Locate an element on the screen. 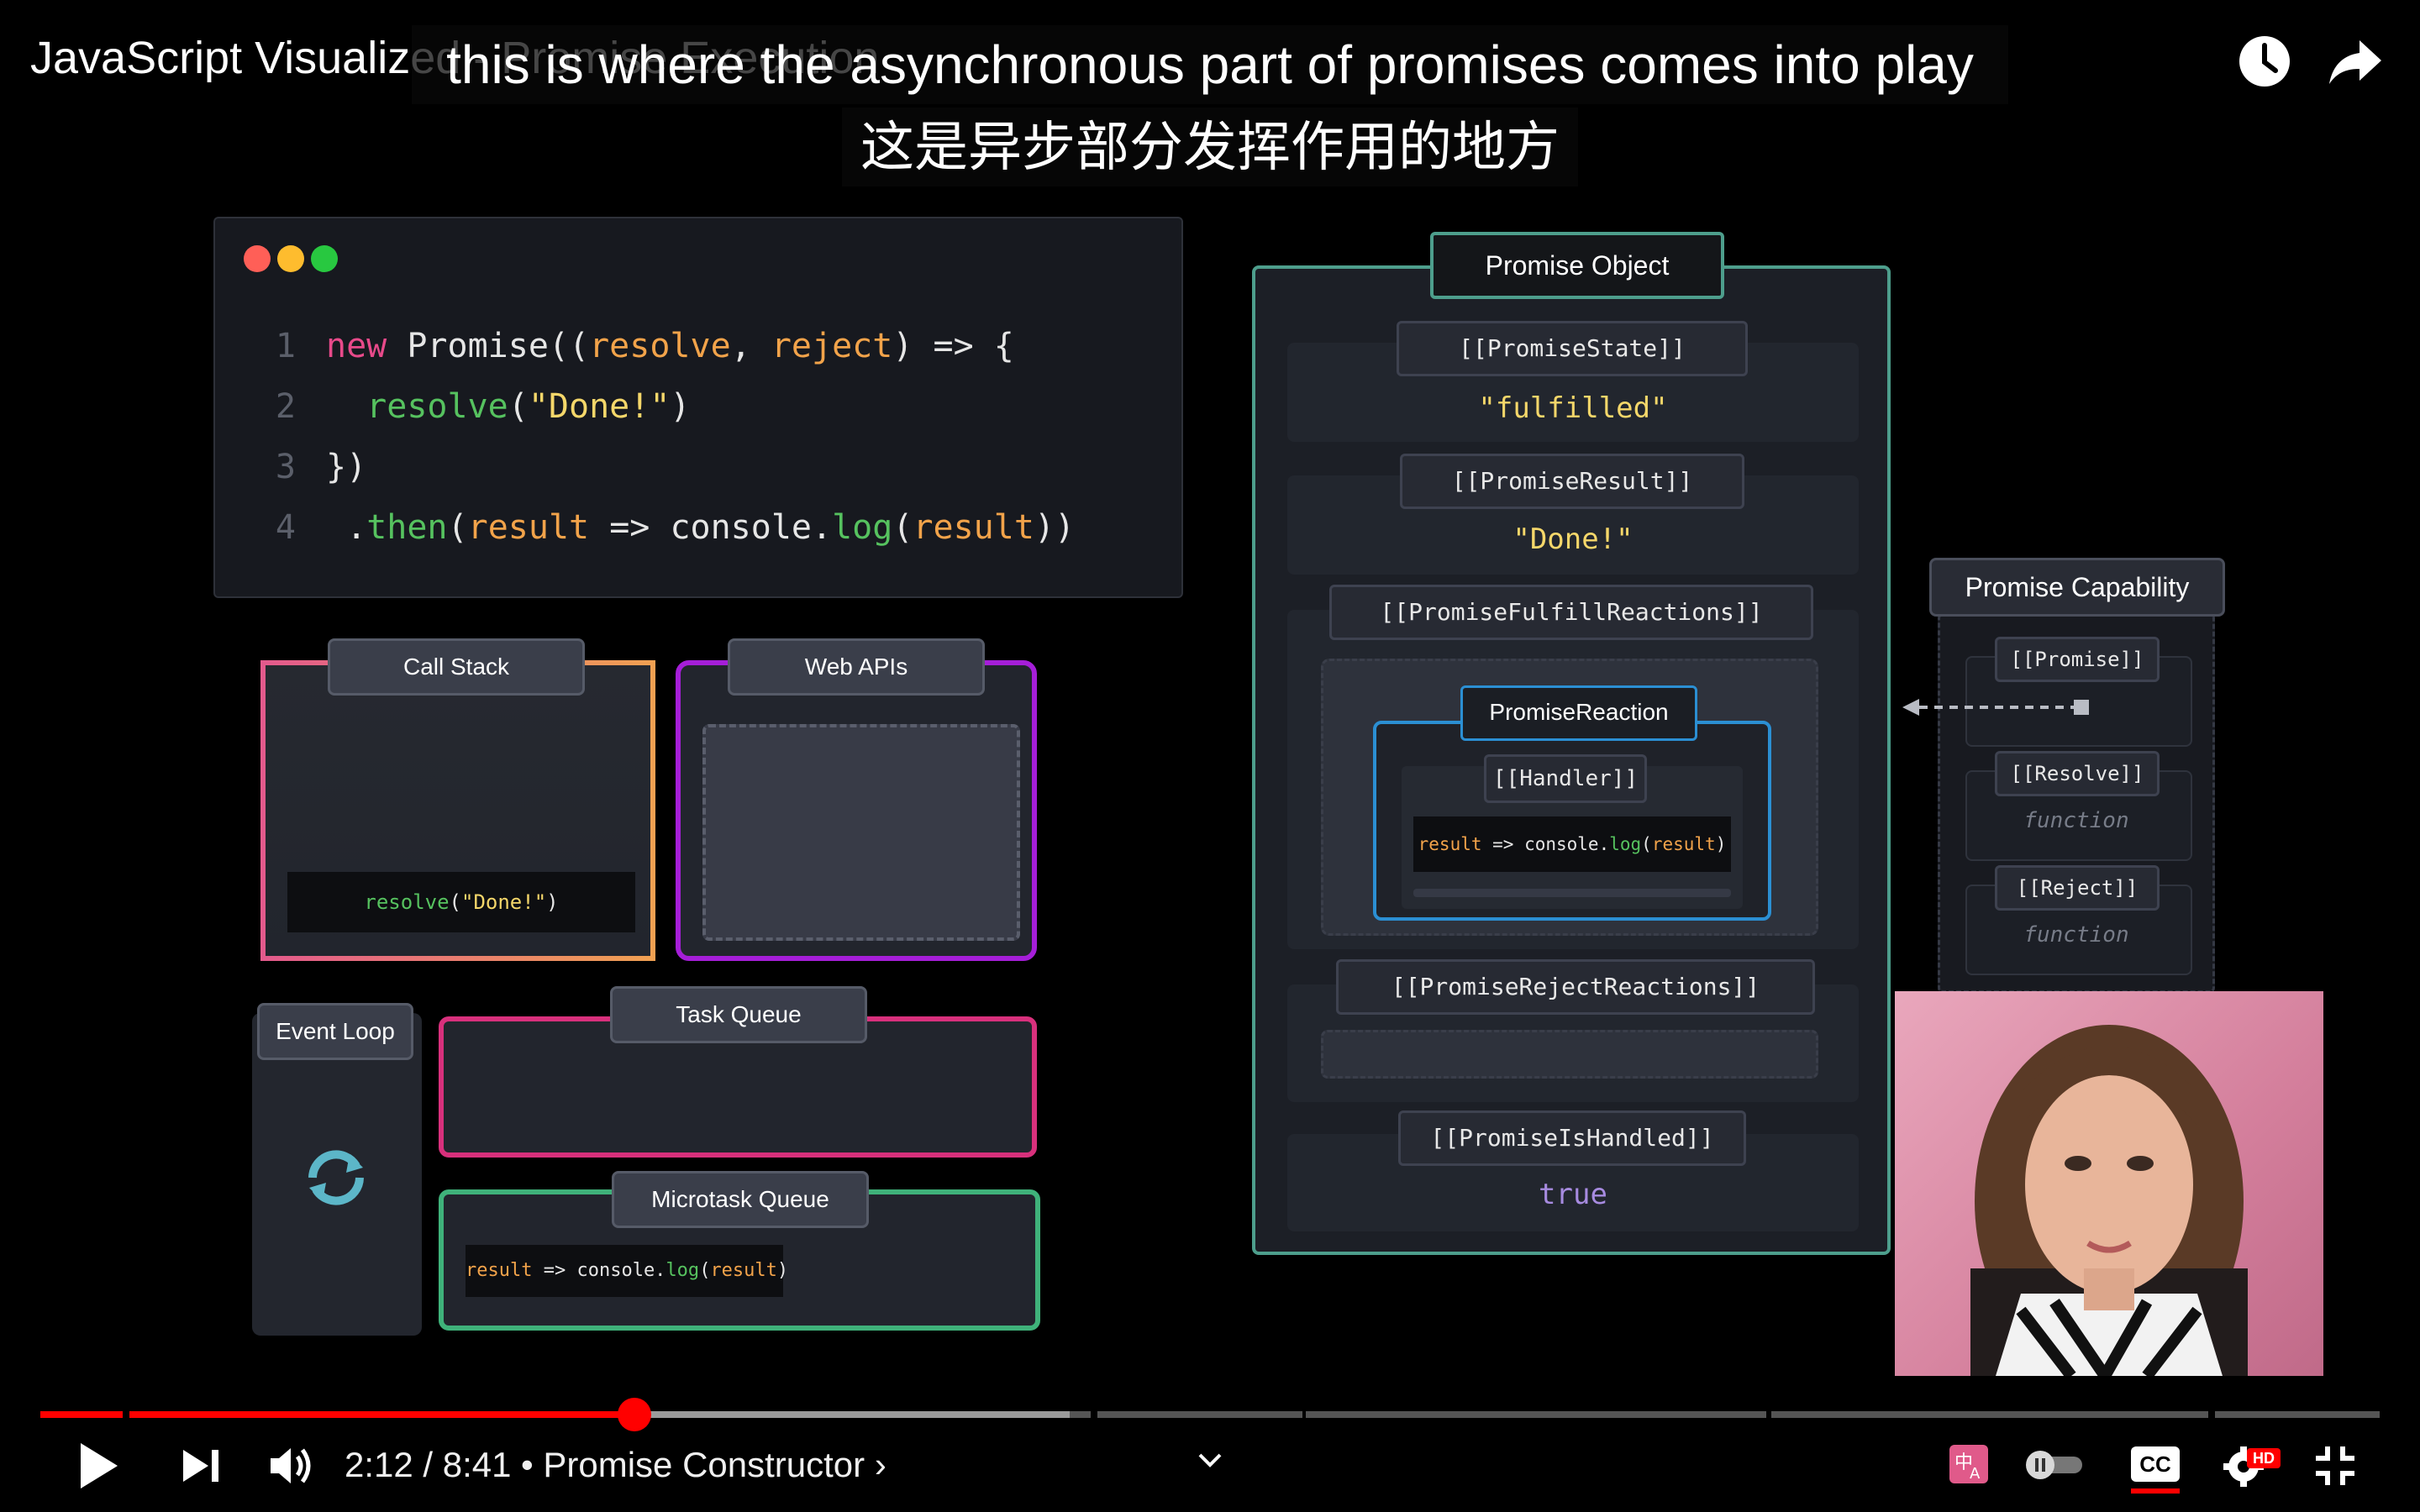  code-line-3: 3}) is located at coordinates (321, 467).